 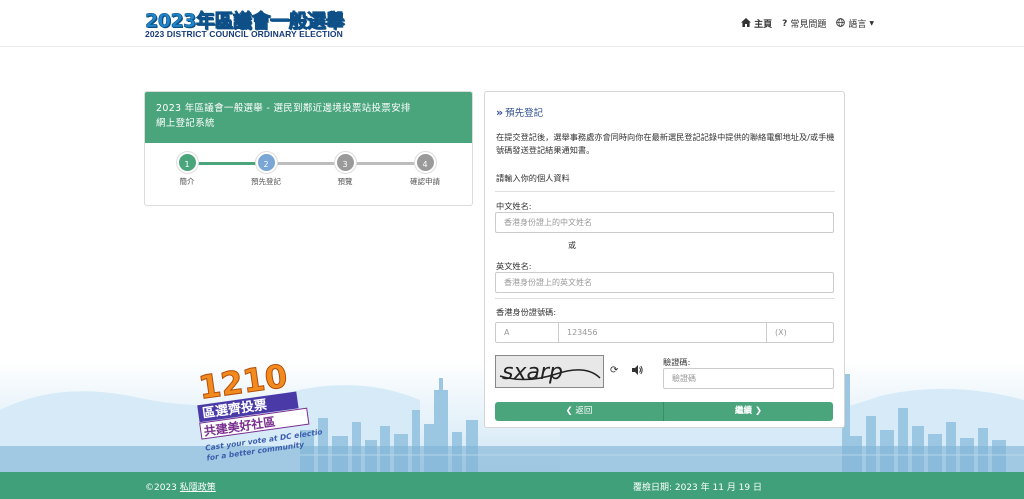 What do you see at coordinates (763, 25) in the screenshot?
I see `nav-home-label: 主頁` at bounding box center [763, 25].